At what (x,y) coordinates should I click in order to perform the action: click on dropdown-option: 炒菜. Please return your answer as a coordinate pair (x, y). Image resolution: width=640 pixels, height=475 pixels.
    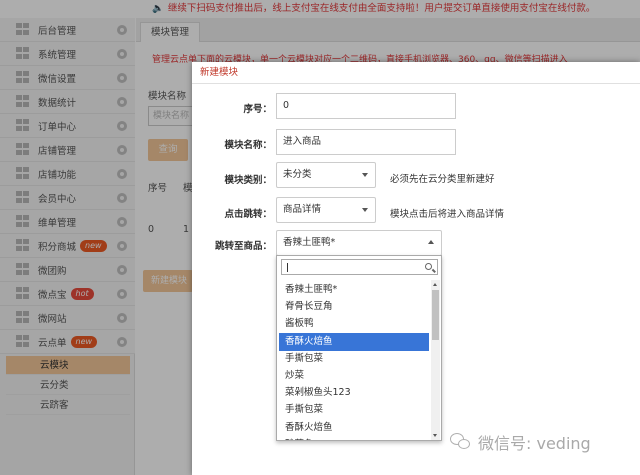
    Looking at the image, I should click on (354, 376).